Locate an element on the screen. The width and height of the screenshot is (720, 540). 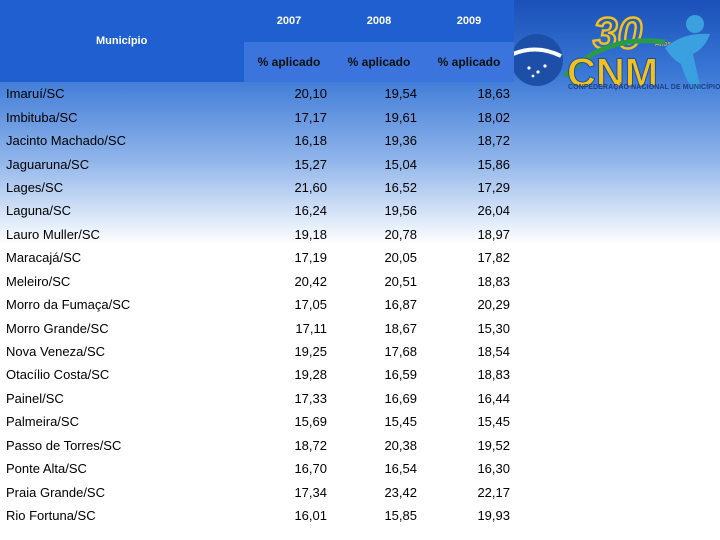
cell-municipio: Maracajá/SC is located at coordinates (44, 258).